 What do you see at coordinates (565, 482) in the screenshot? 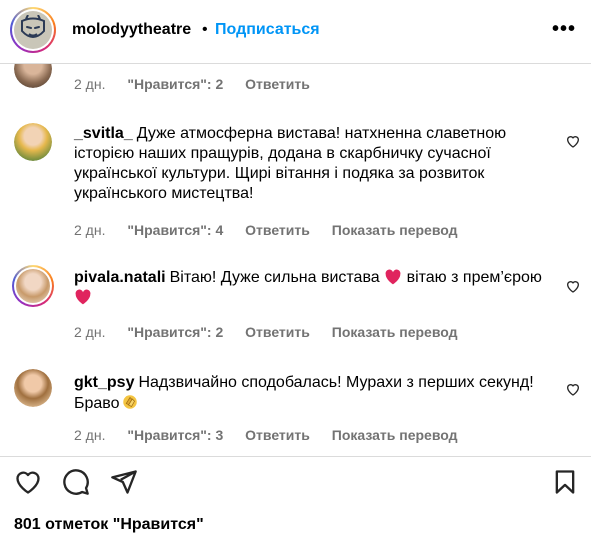
I see `bookmark-icon` at bounding box center [565, 482].